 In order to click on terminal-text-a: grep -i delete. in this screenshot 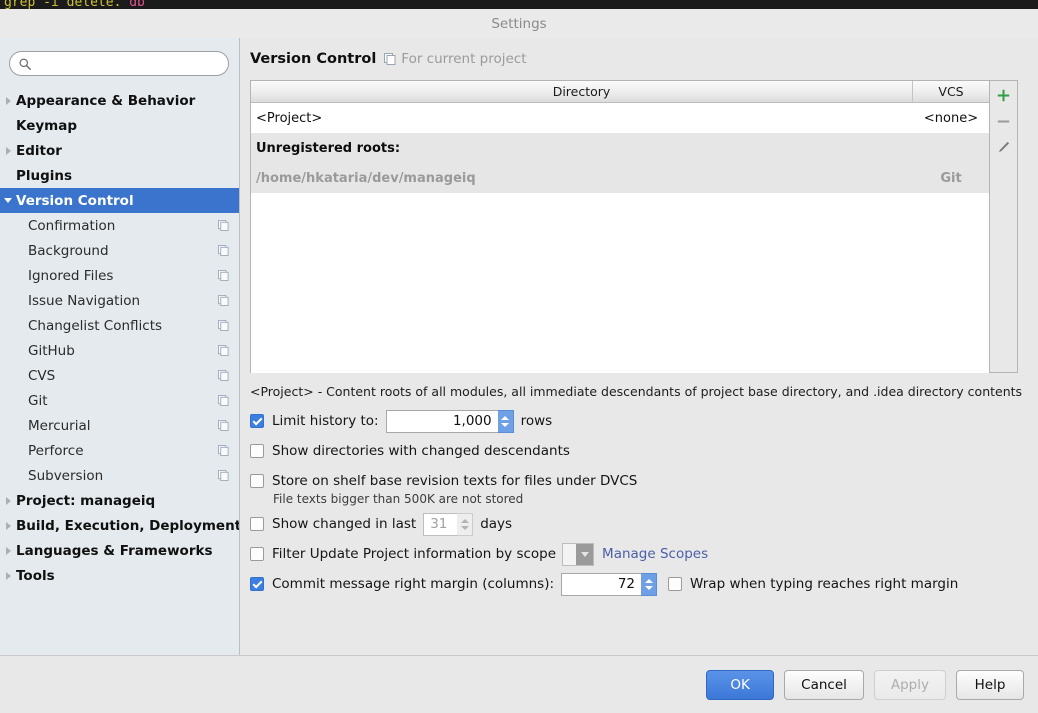, I will do `click(63, 4)`.